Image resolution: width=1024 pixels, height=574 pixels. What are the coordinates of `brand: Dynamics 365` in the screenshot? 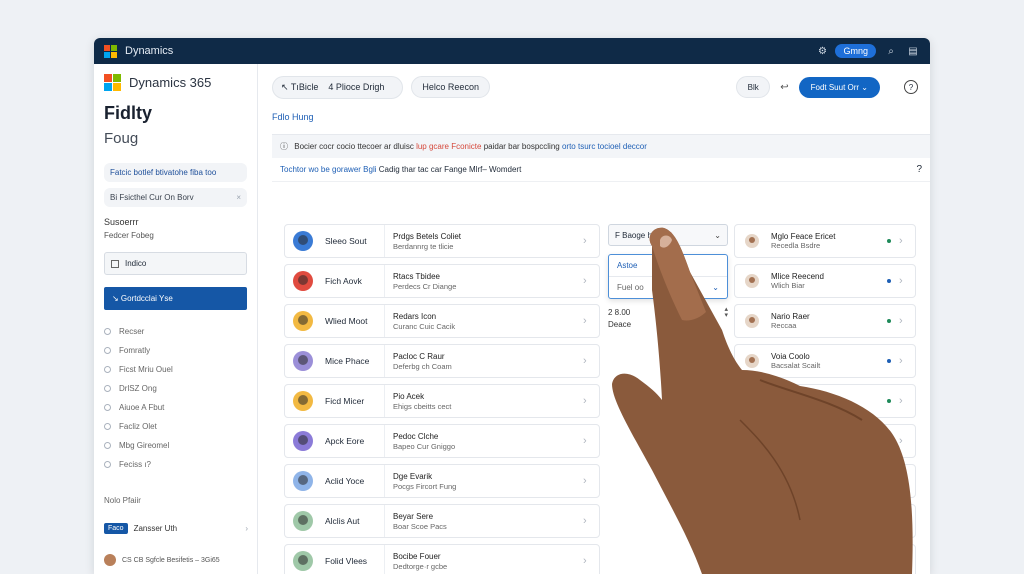 It's located at (175, 82).